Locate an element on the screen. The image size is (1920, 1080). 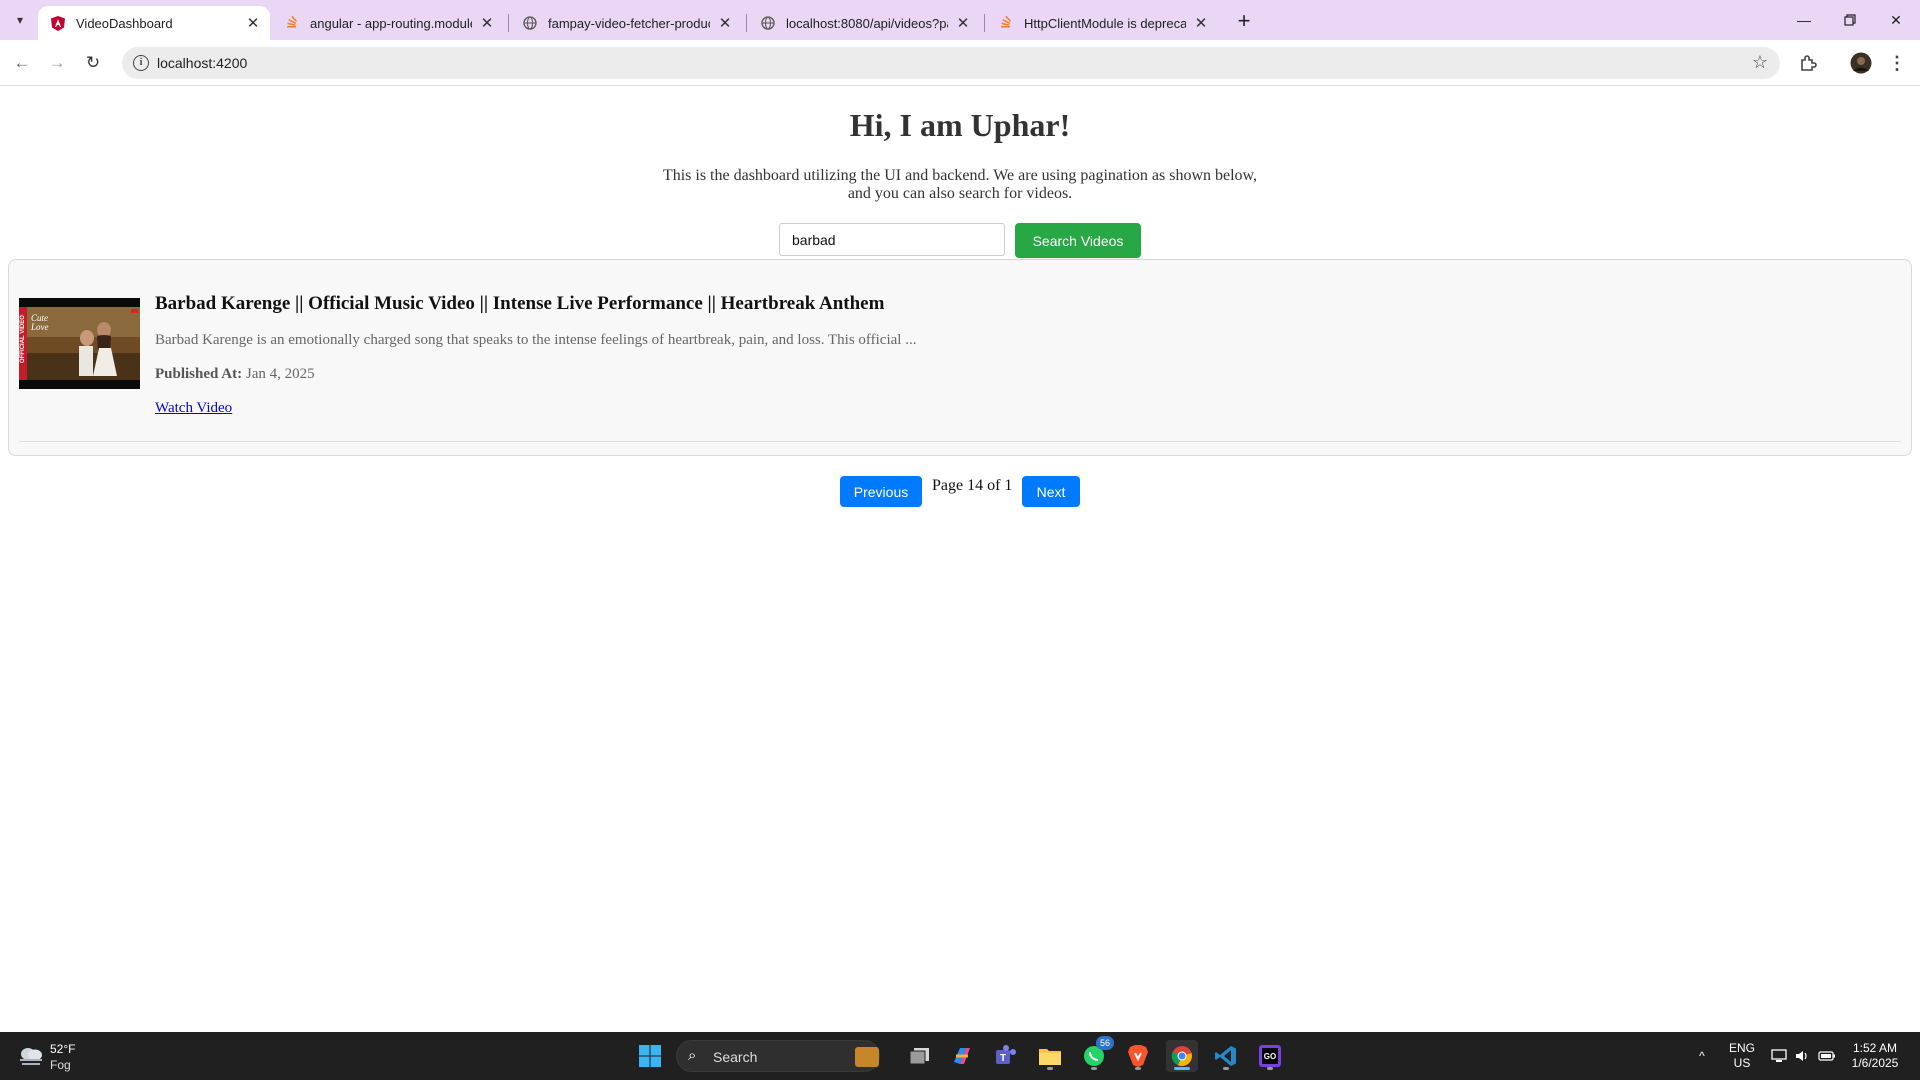
svg-text: GO is located at coordinates (1270, 1056).